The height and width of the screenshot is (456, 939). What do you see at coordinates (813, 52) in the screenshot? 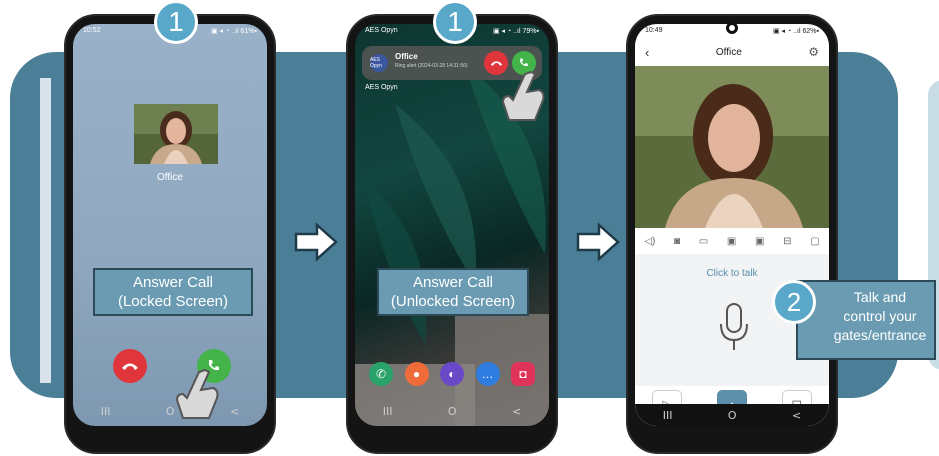
I see `settings-gear-icon: ⚙` at bounding box center [813, 52].